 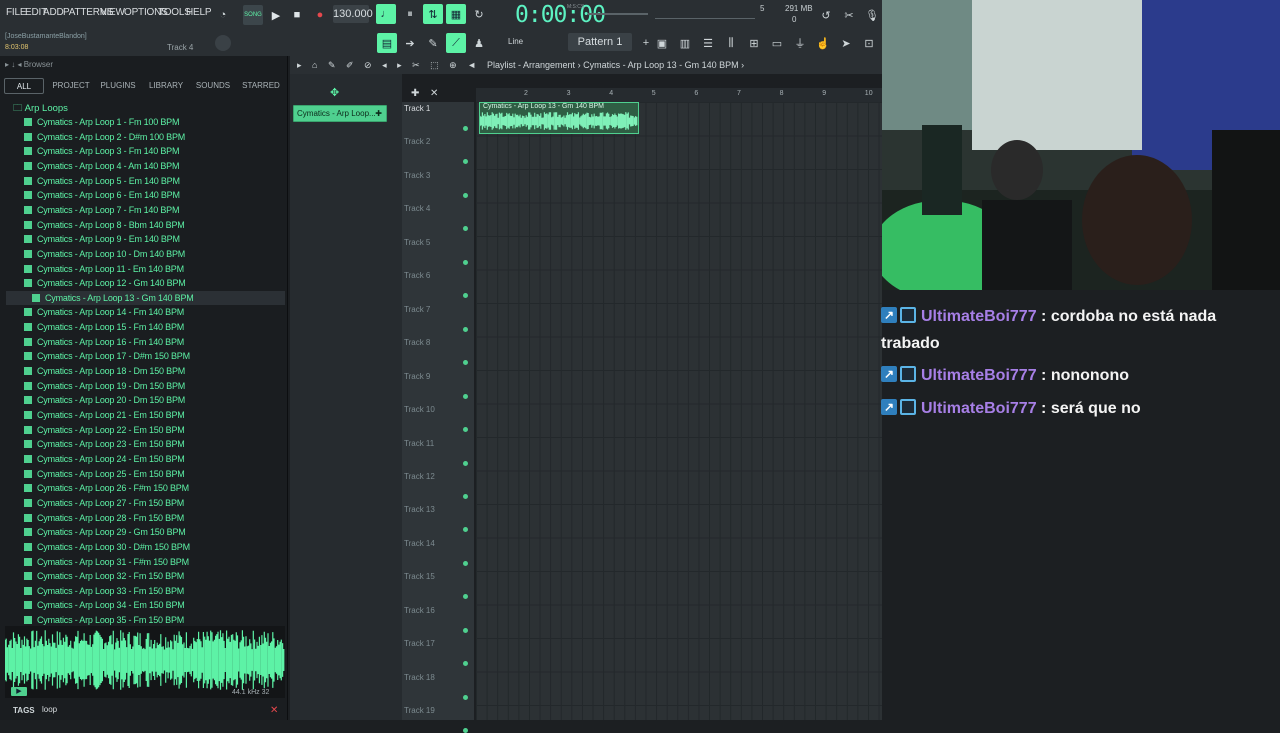 I want to click on browser-file-item: Cymatics - Arp Loop 3 - Fm 140 BPM, so click(x=101, y=151).